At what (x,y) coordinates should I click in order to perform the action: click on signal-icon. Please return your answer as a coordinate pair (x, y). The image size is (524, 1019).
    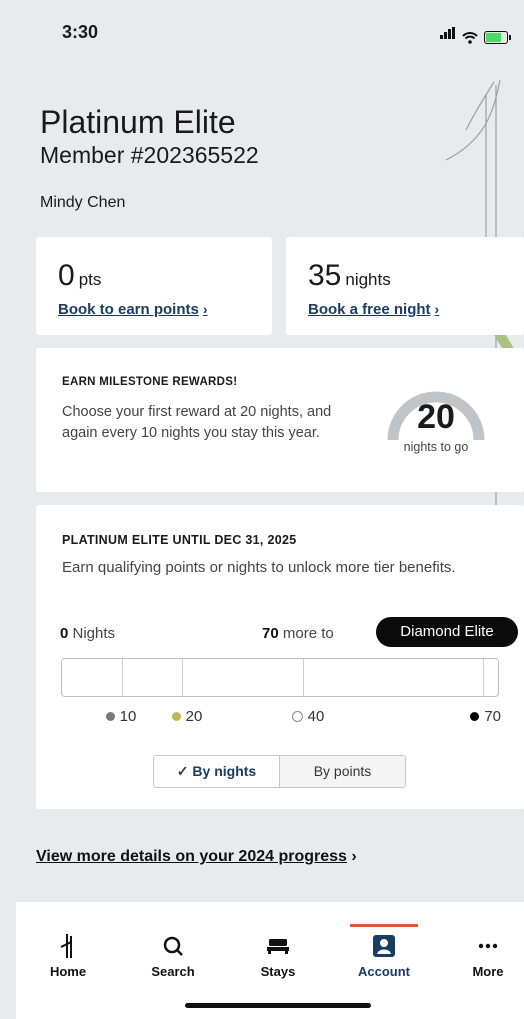
    Looking at the image, I should click on (448, 35).